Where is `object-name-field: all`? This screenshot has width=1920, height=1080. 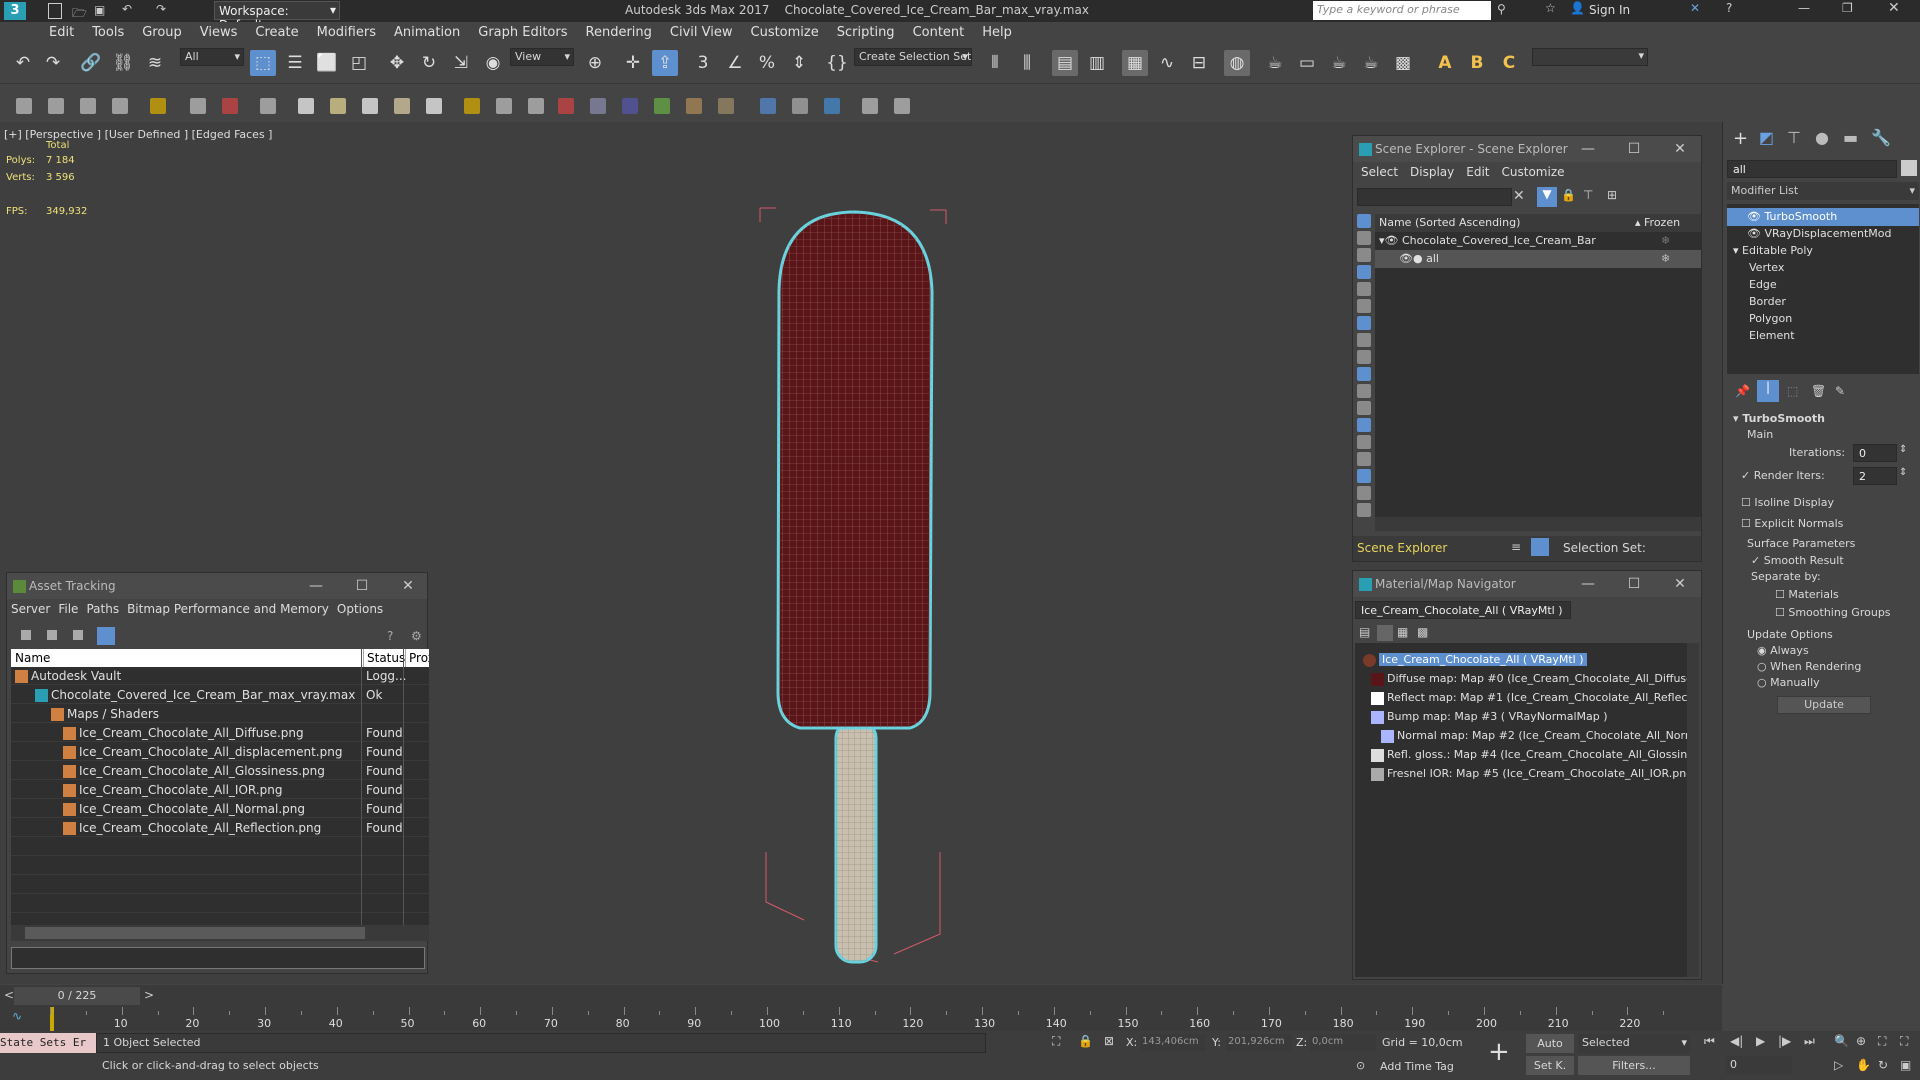 object-name-field: all is located at coordinates (1812, 169).